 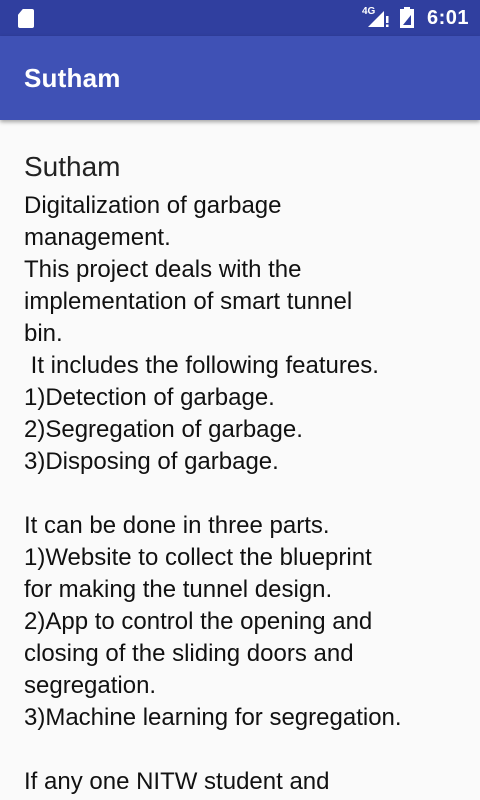 I want to click on signal-icon, so click(x=378, y=19).